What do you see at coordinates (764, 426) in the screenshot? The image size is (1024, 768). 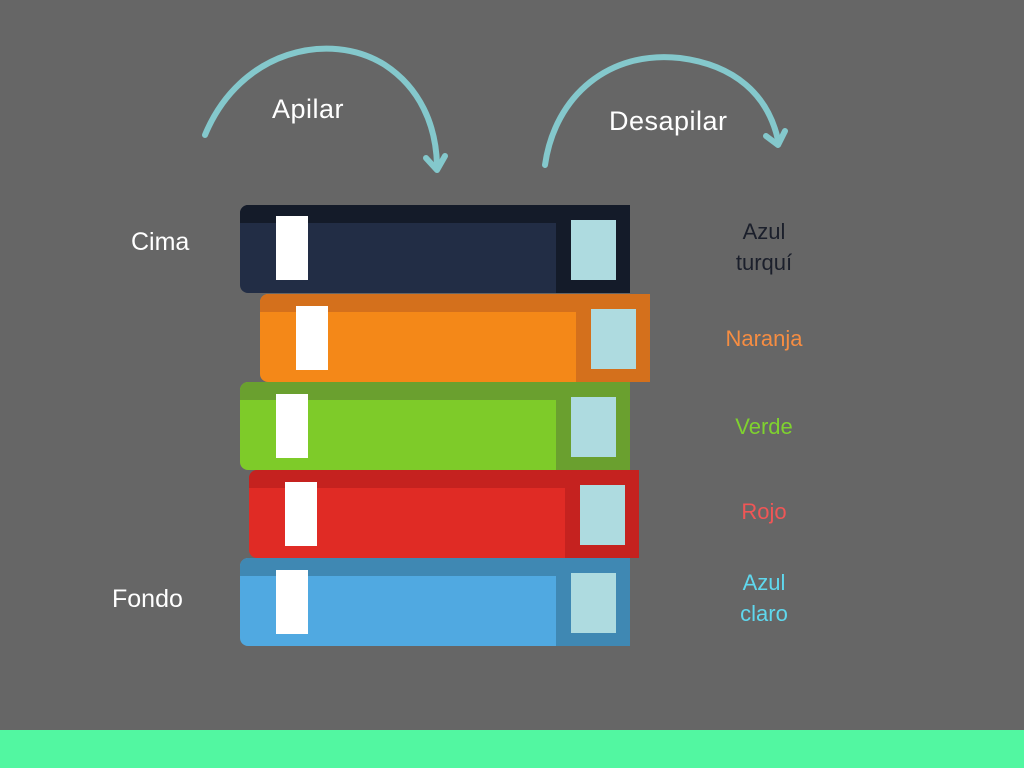 I see `color-label-green: Verde` at bounding box center [764, 426].